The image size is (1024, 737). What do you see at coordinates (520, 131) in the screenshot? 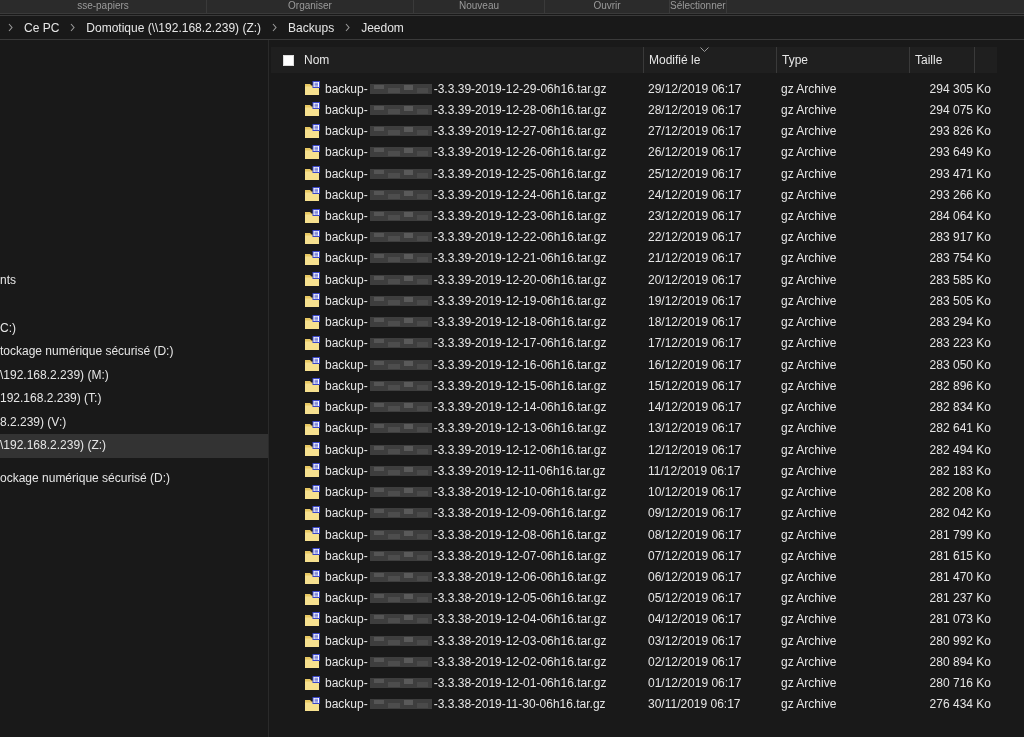
I see `file-name-end: -3.3.39-2019-12-27-06h16.tar.gz` at bounding box center [520, 131].